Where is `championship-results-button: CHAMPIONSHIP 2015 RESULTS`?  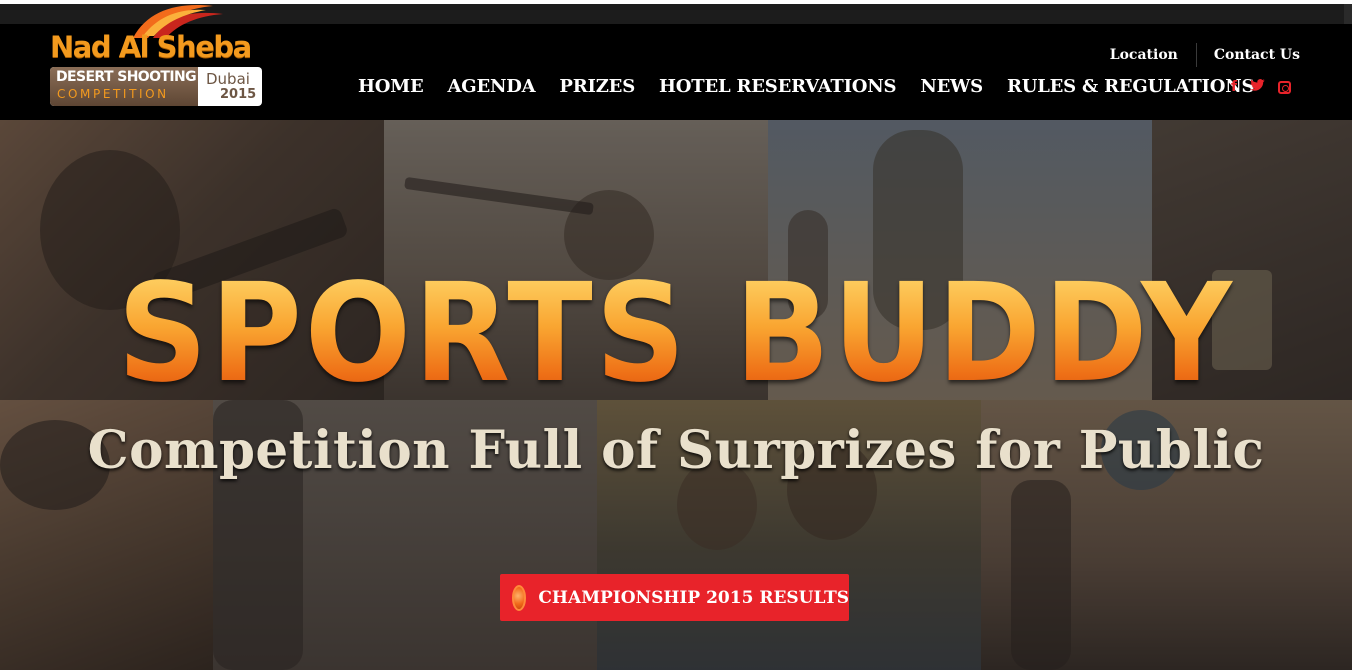 championship-results-button: CHAMPIONSHIP 2015 RESULTS is located at coordinates (674, 597).